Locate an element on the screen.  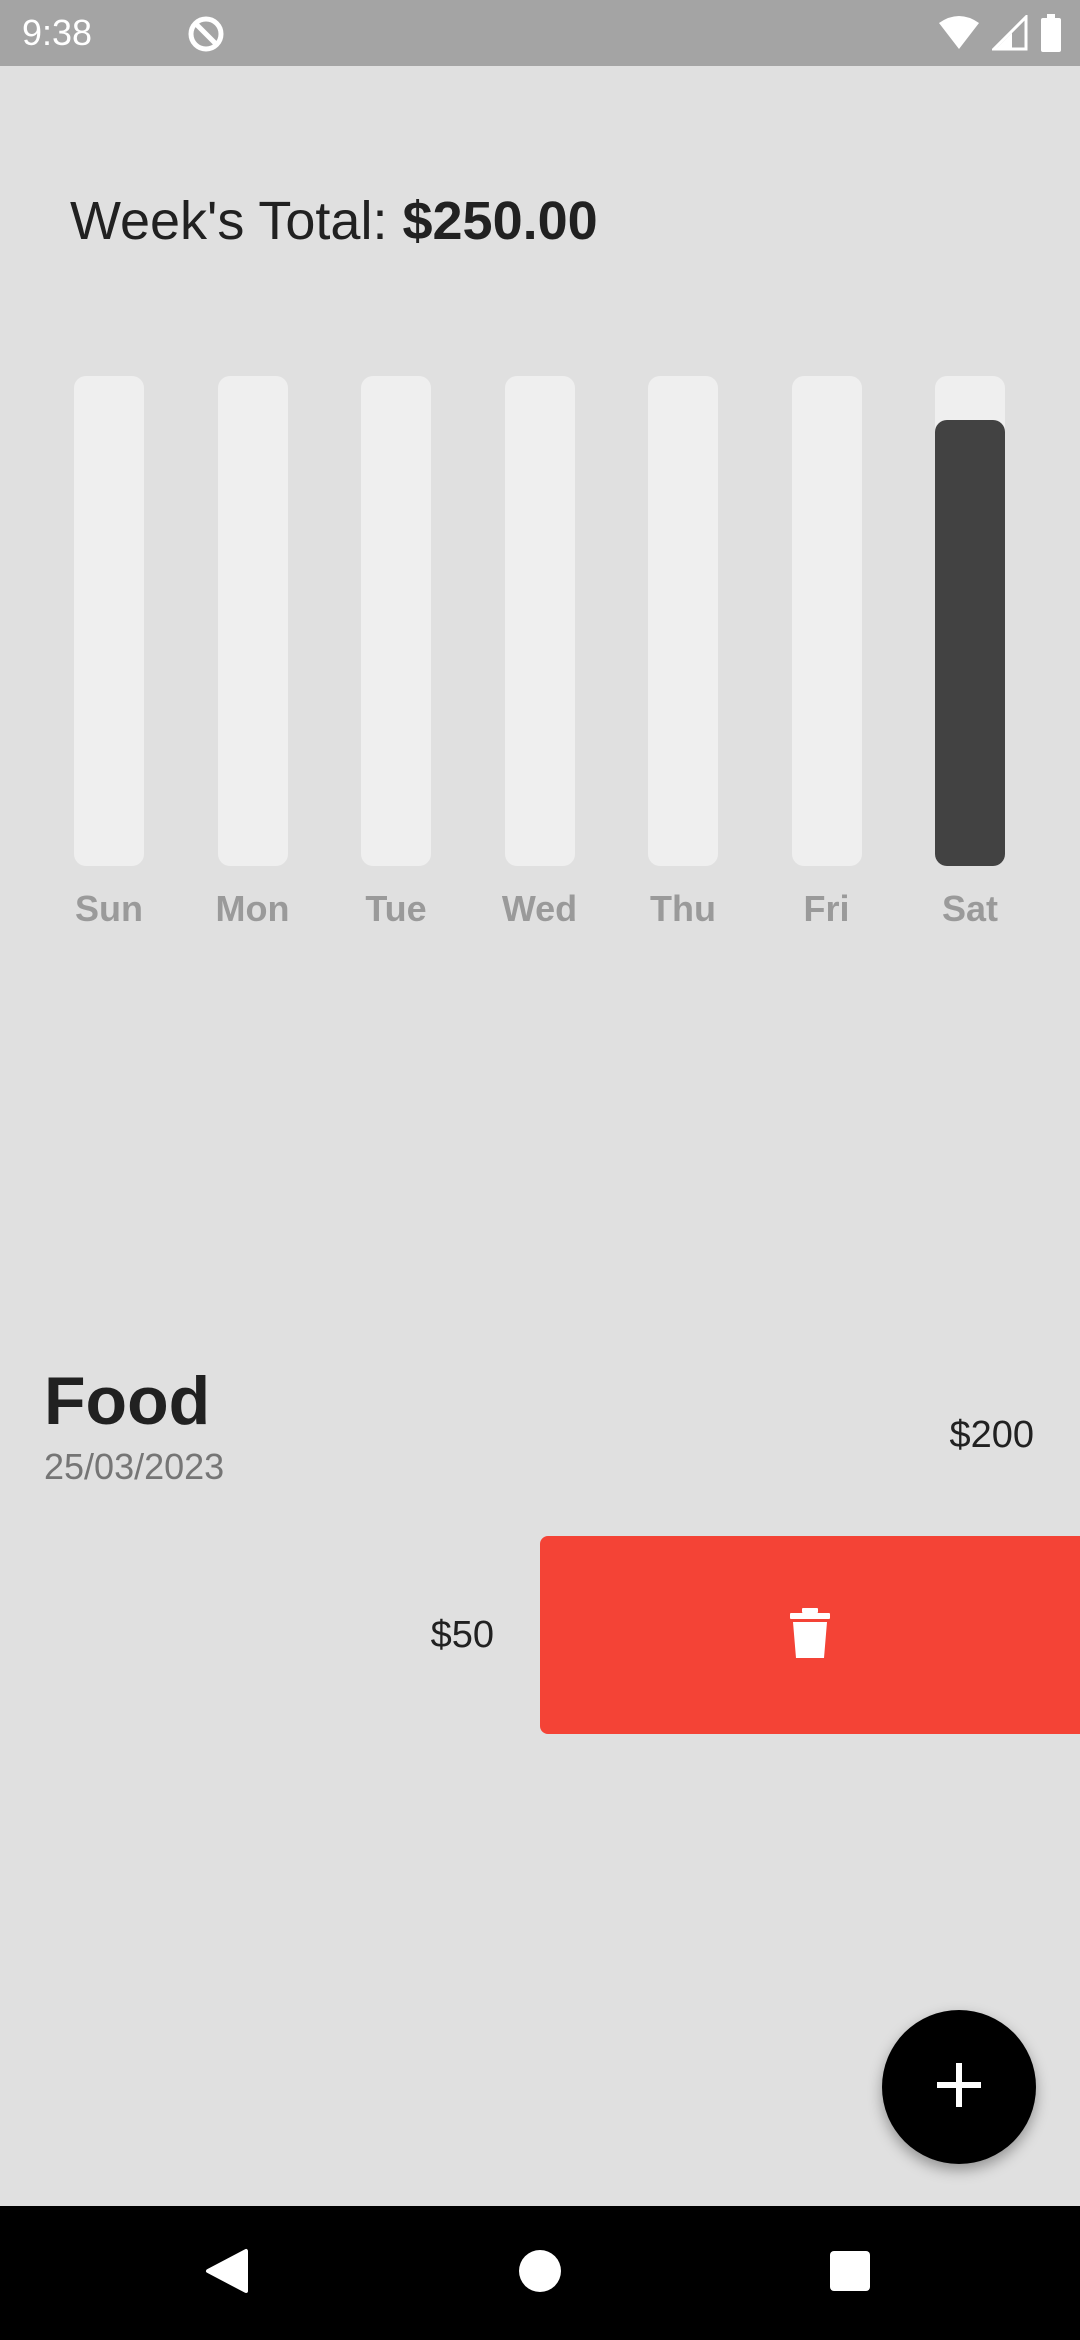
expense-date: 25/03/2023 is located at coordinates (134, 1466).